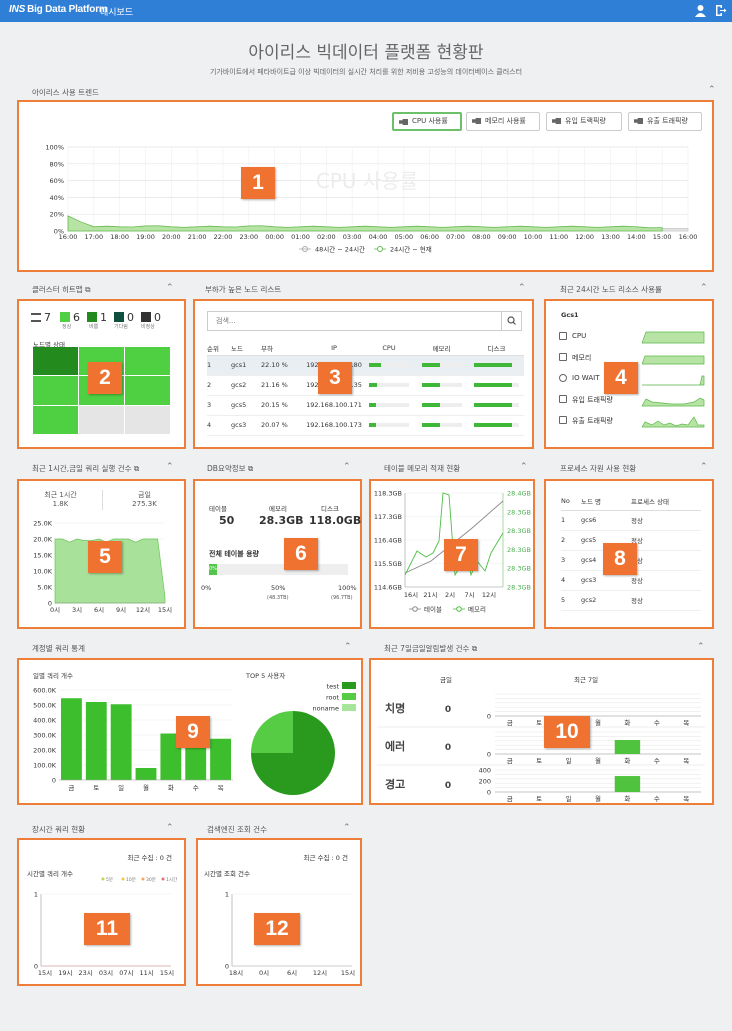  Describe the element at coordinates (686, 799) in the screenshot. I see `x-tick-label: 목` at that location.